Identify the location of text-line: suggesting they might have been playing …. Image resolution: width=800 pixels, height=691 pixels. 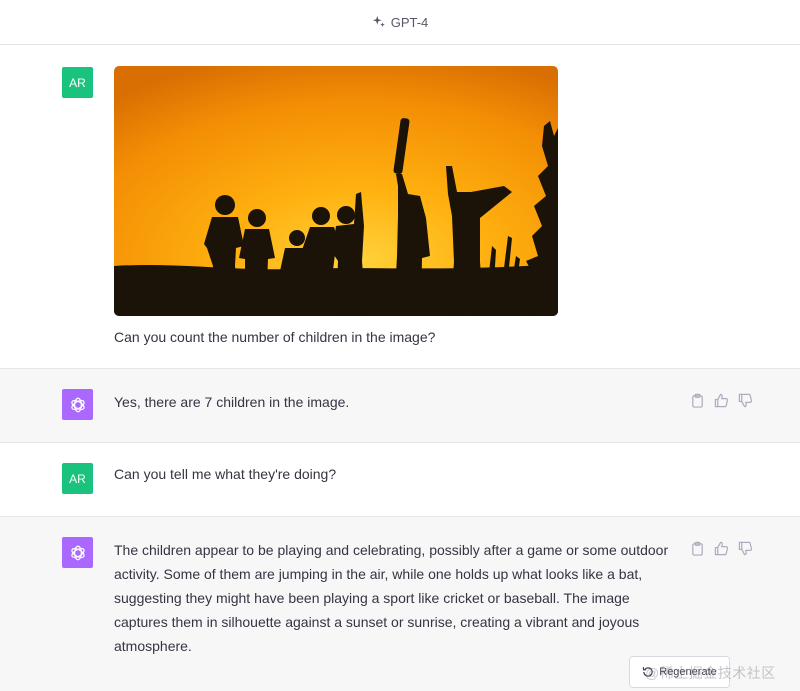
(372, 598).